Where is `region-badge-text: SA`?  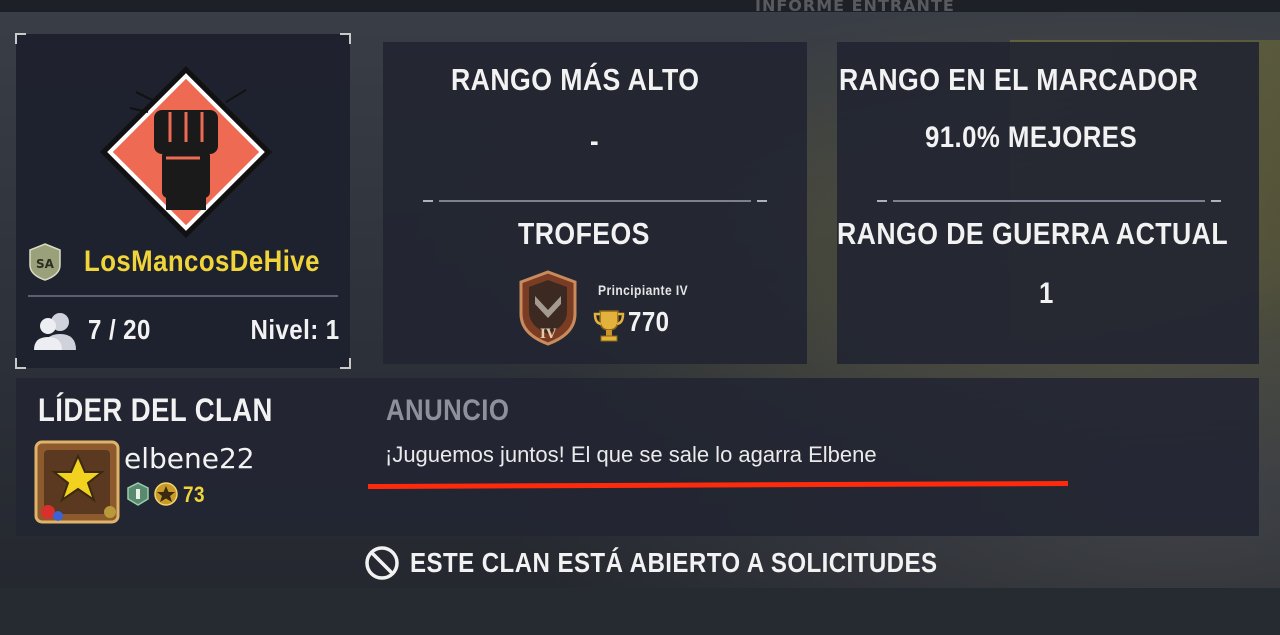
region-badge-text: SA is located at coordinates (45, 264).